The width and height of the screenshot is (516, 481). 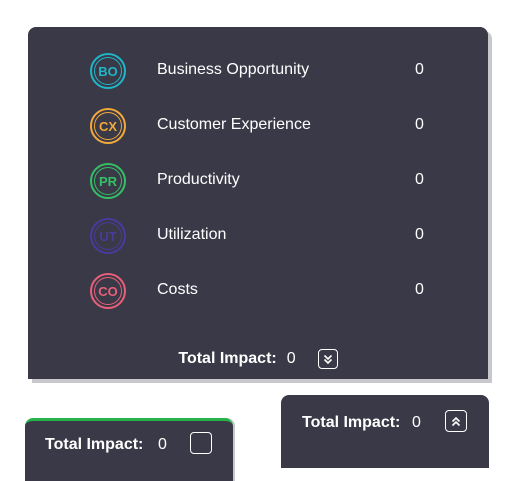 I want to click on total-impact-bar: Total Impact: 0, so click(x=258, y=359).